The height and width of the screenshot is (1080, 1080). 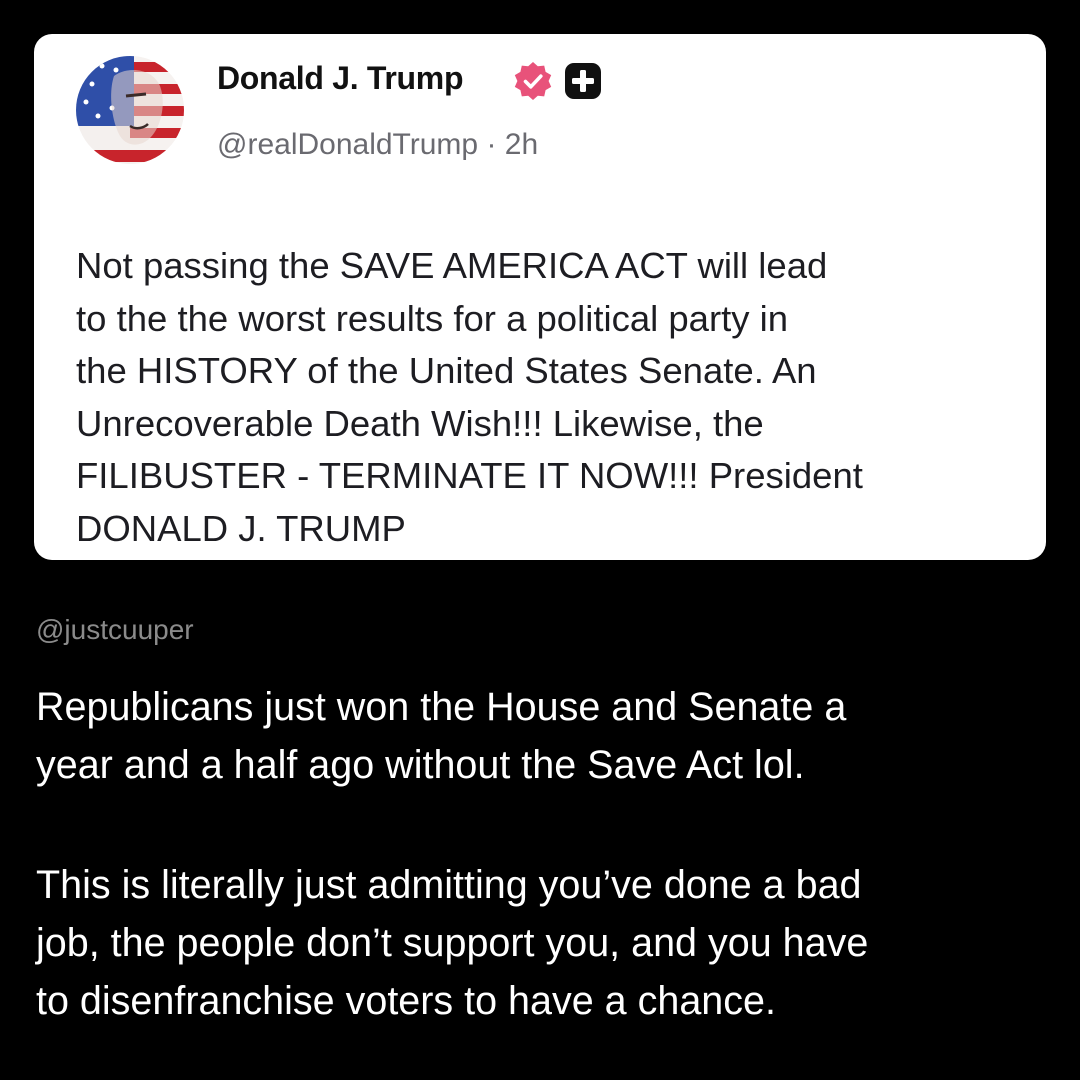 What do you see at coordinates (533, 81) in the screenshot?
I see `verified-badge-icon` at bounding box center [533, 81].